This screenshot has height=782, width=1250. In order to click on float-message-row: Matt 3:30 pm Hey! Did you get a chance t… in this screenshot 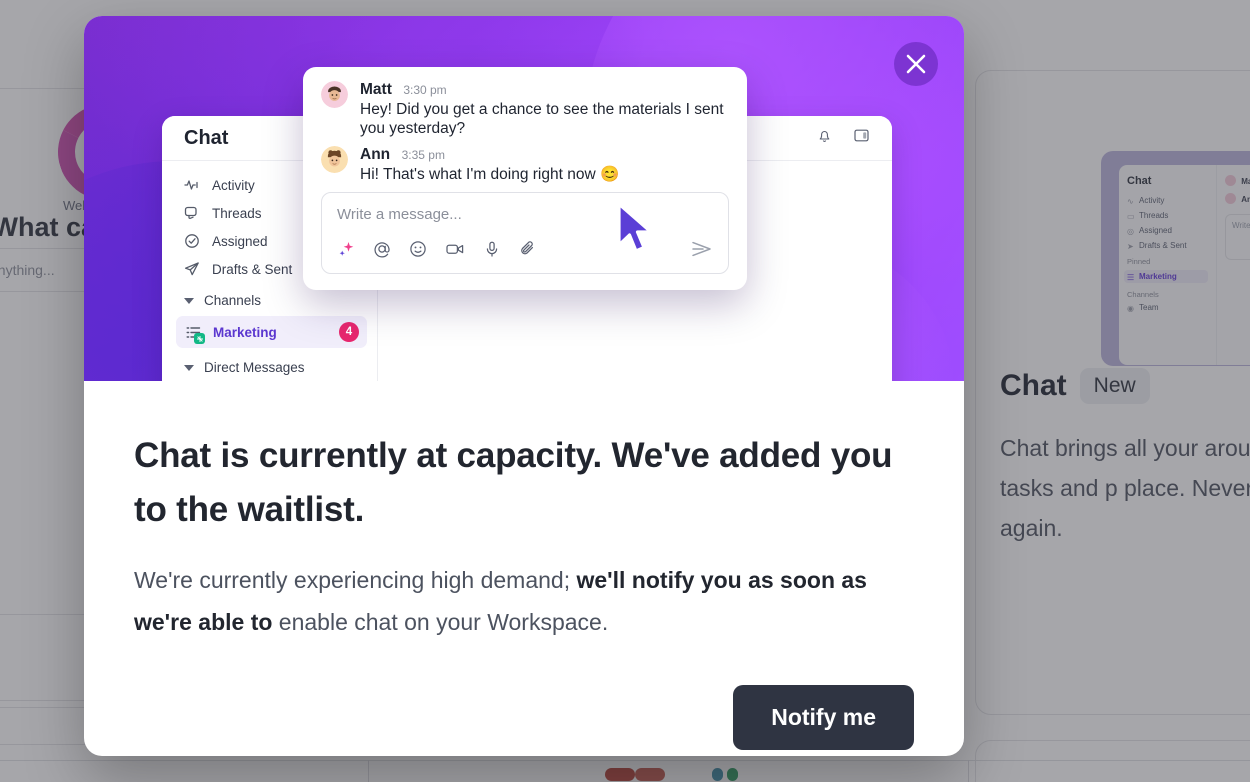, I will do `click(525, 109)`.